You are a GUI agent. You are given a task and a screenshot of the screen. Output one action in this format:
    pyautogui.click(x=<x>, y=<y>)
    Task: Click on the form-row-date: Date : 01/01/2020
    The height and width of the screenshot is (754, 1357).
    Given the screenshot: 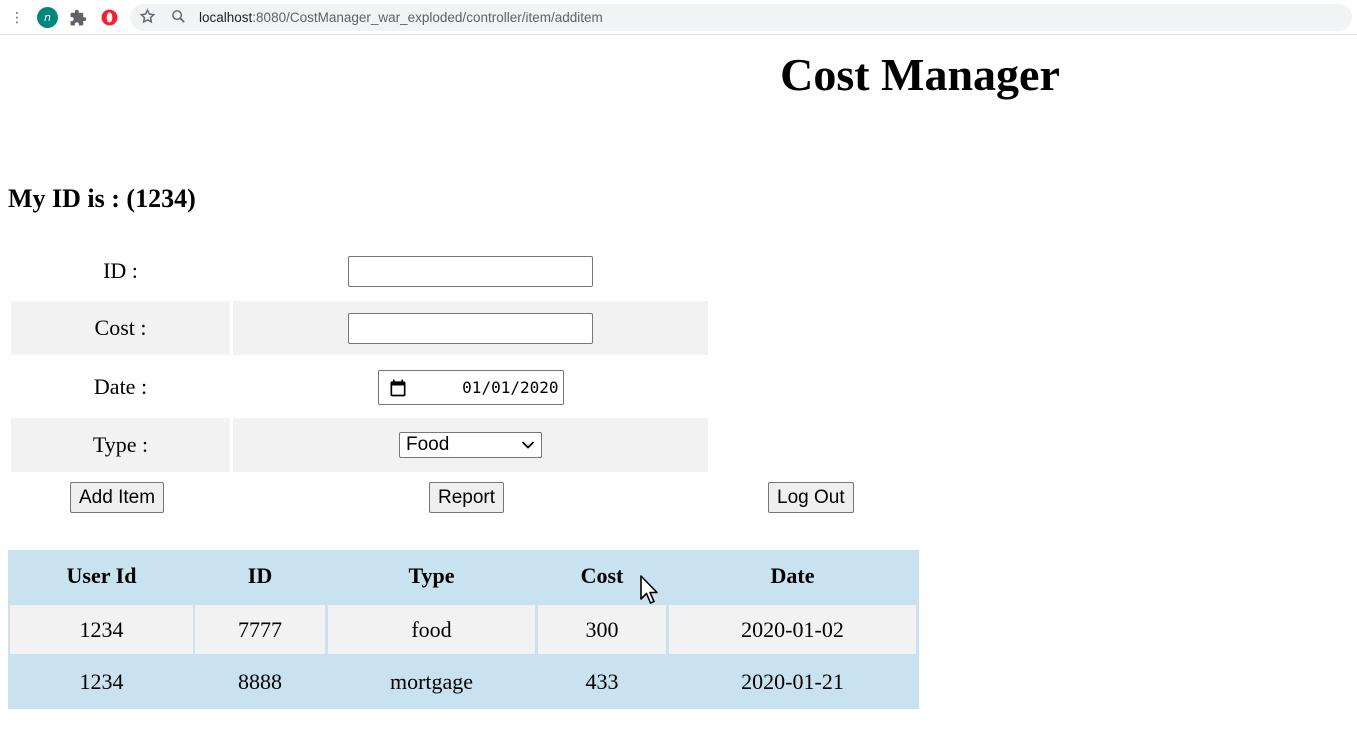 What is the action you would take?
    pyautogui.click(x=359, y=387)
    